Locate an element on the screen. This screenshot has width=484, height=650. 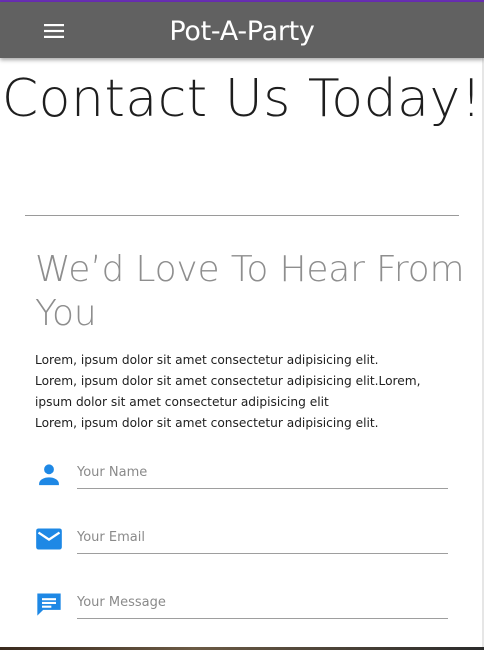
name-field is located at coordinates (241, 478).